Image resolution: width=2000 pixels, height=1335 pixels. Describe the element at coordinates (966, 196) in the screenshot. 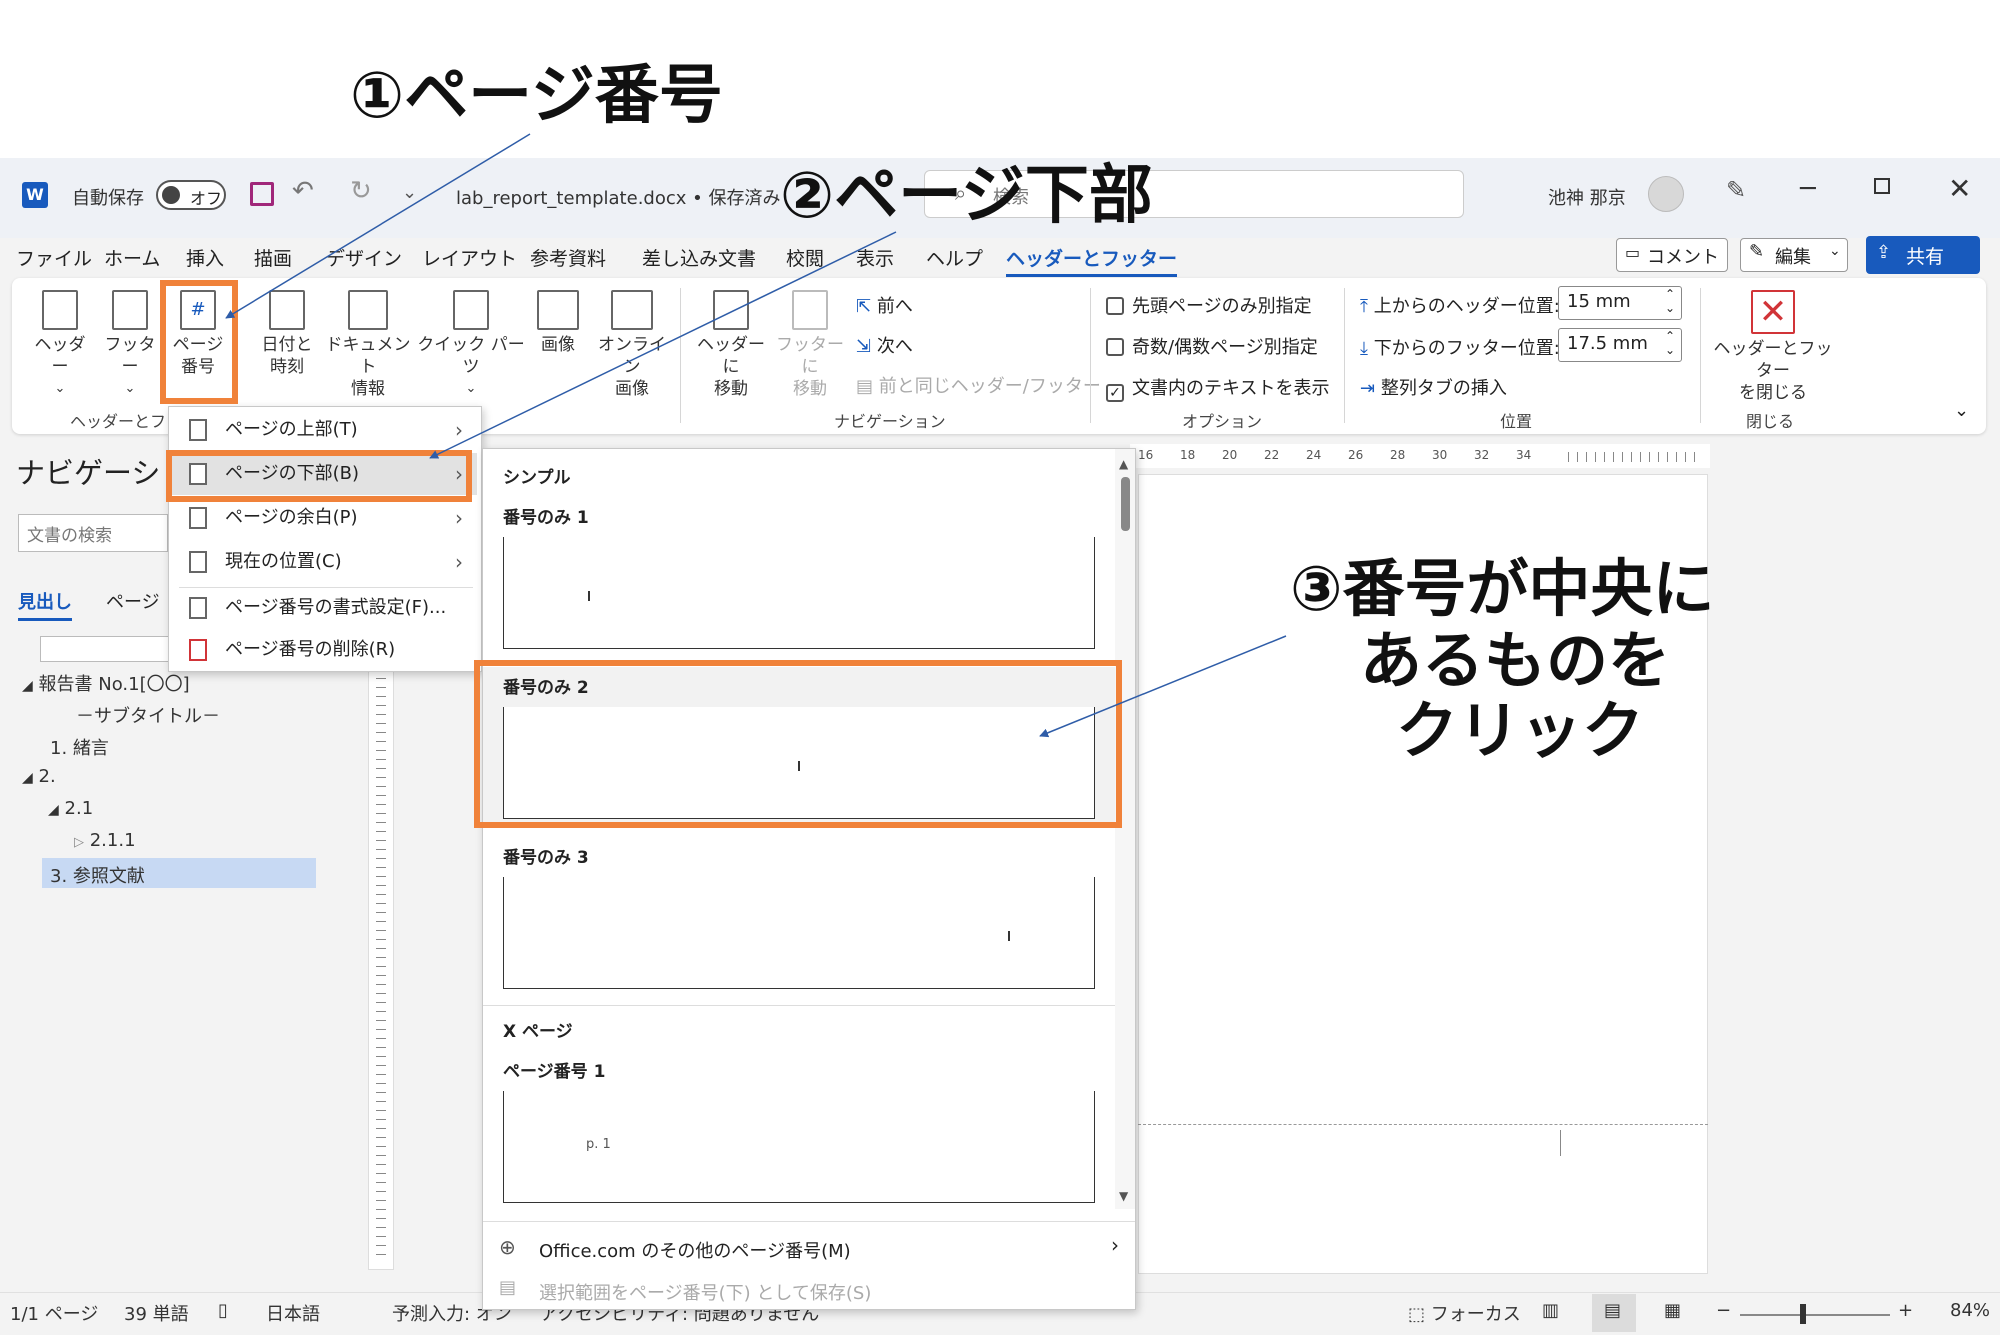

I see `callout-step2: ②ページ下部` at that location.